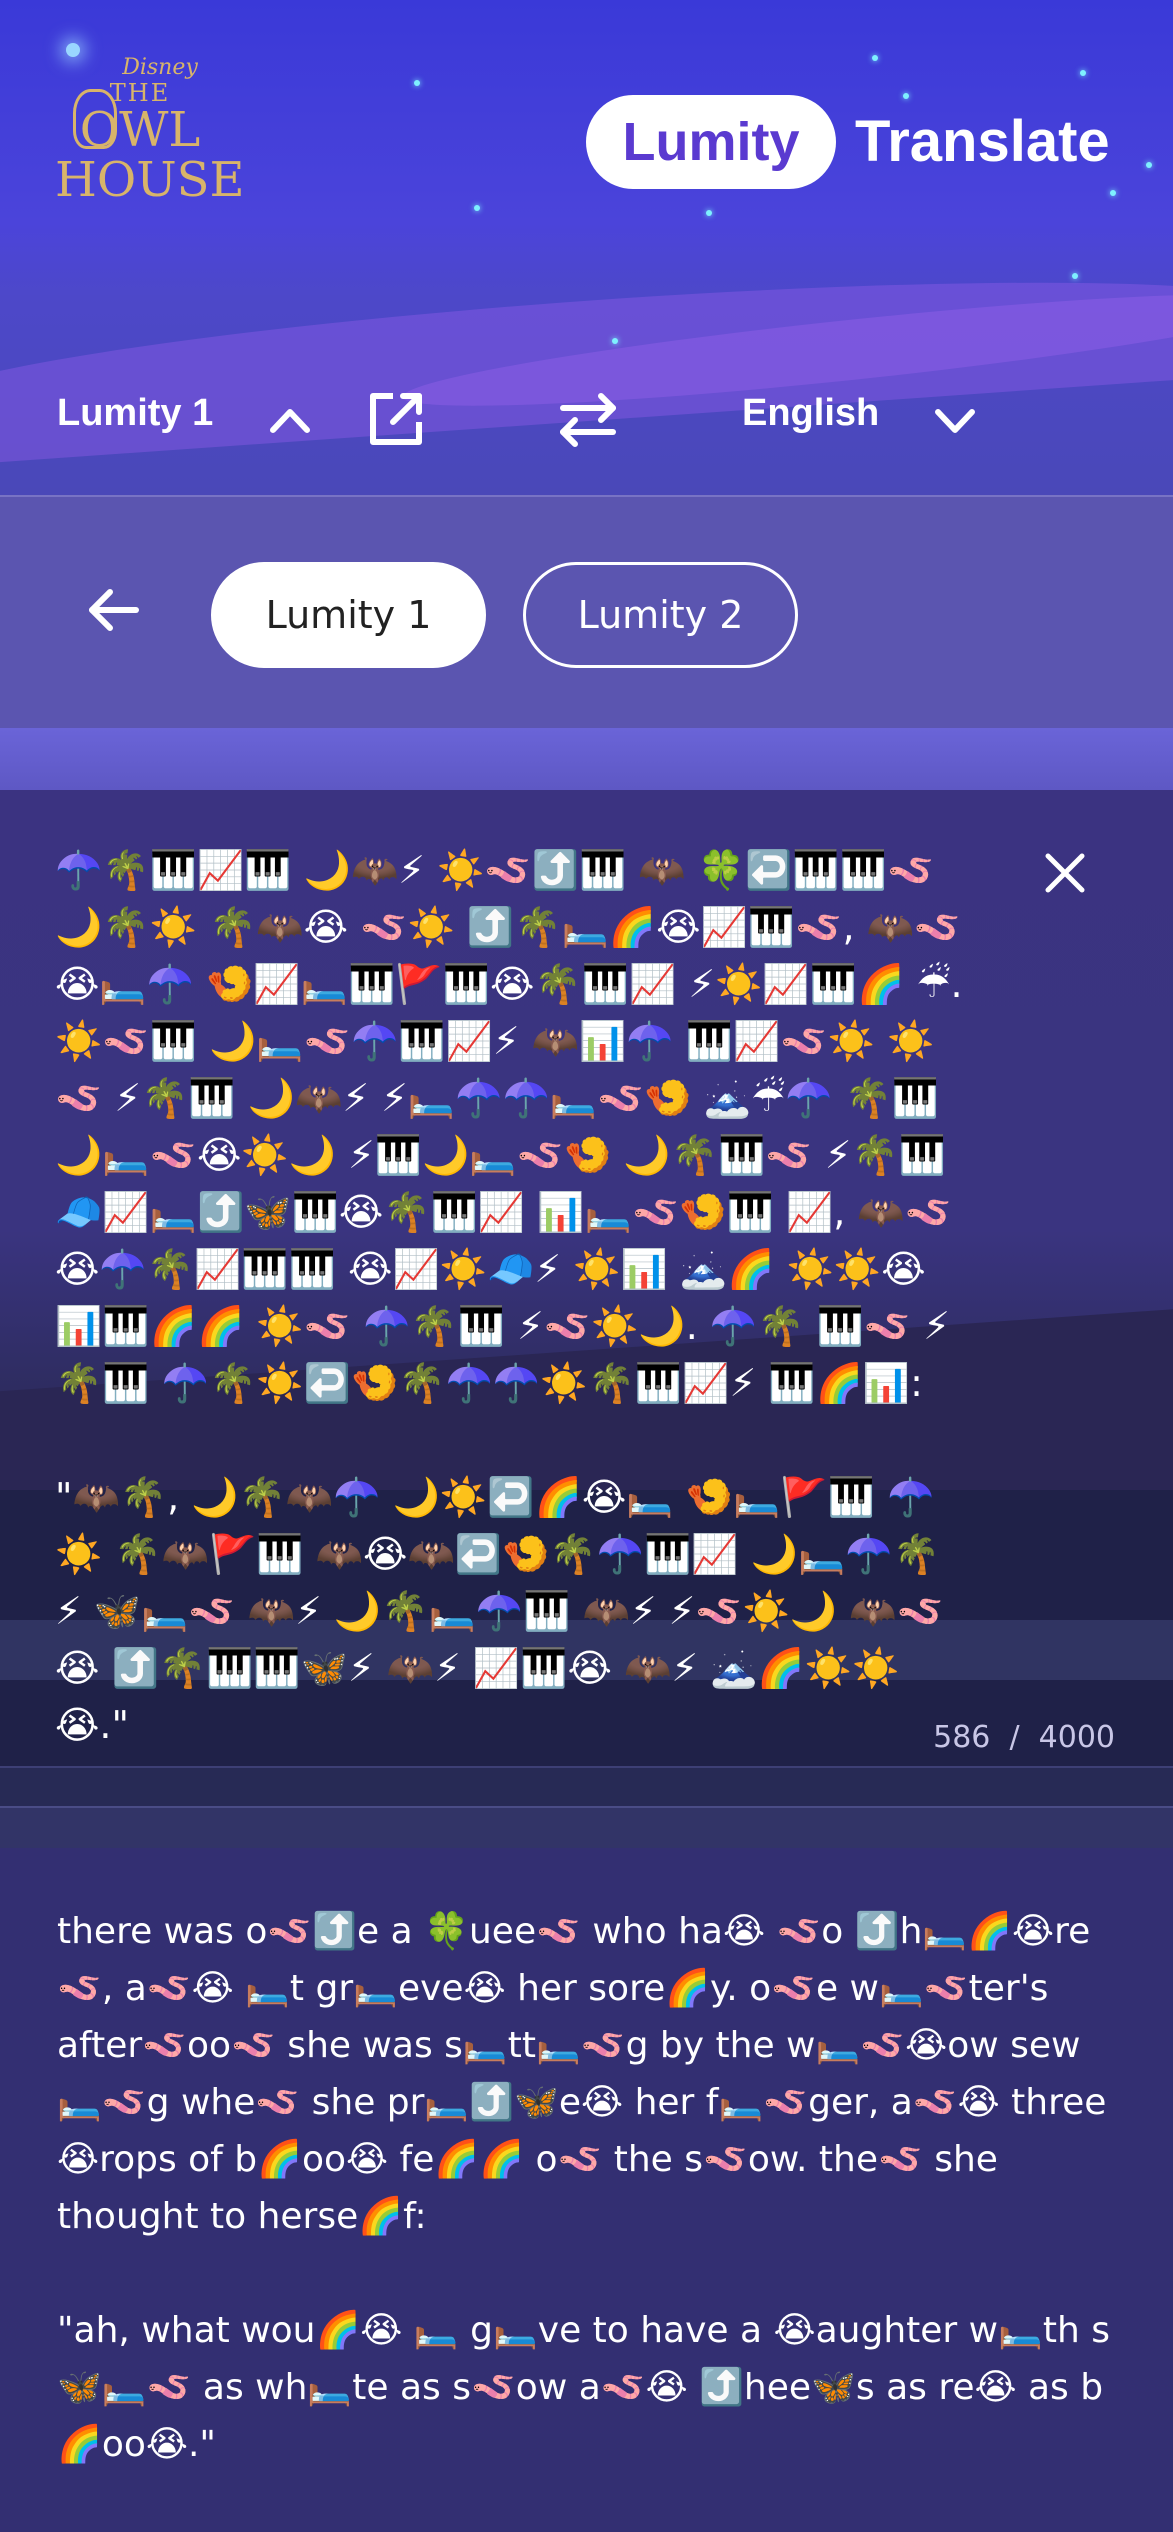 This screenshot has width=1173, height=2532. What do you see at coordinates (955, 420) in the screenshot?
I see `chevron-down-icon` at bounding box center [955, 420].